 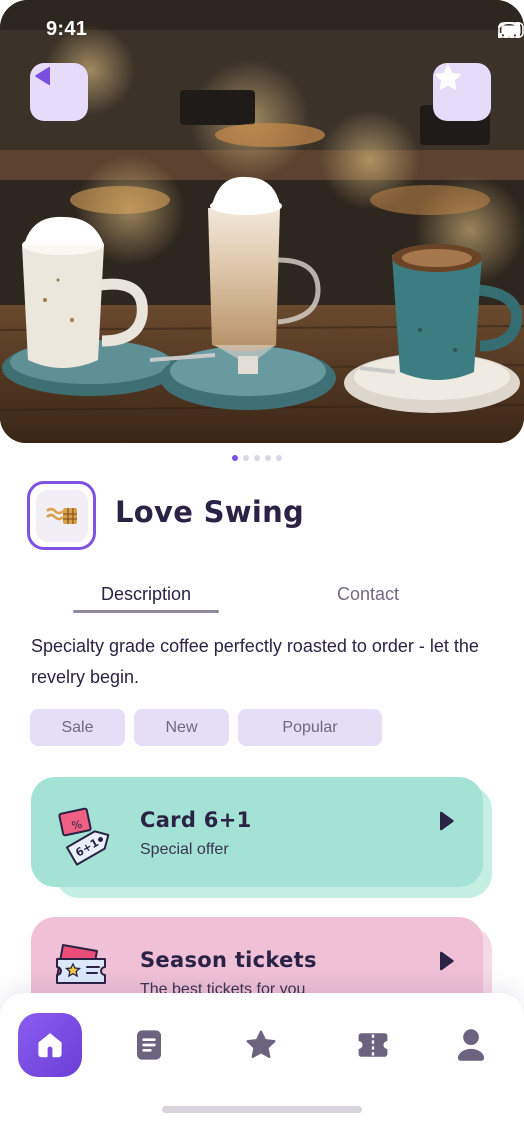 What do you see at coordinates (181, 727) in the screenshot?
I see `tag-chip: New` at bounding box center [181, 727].